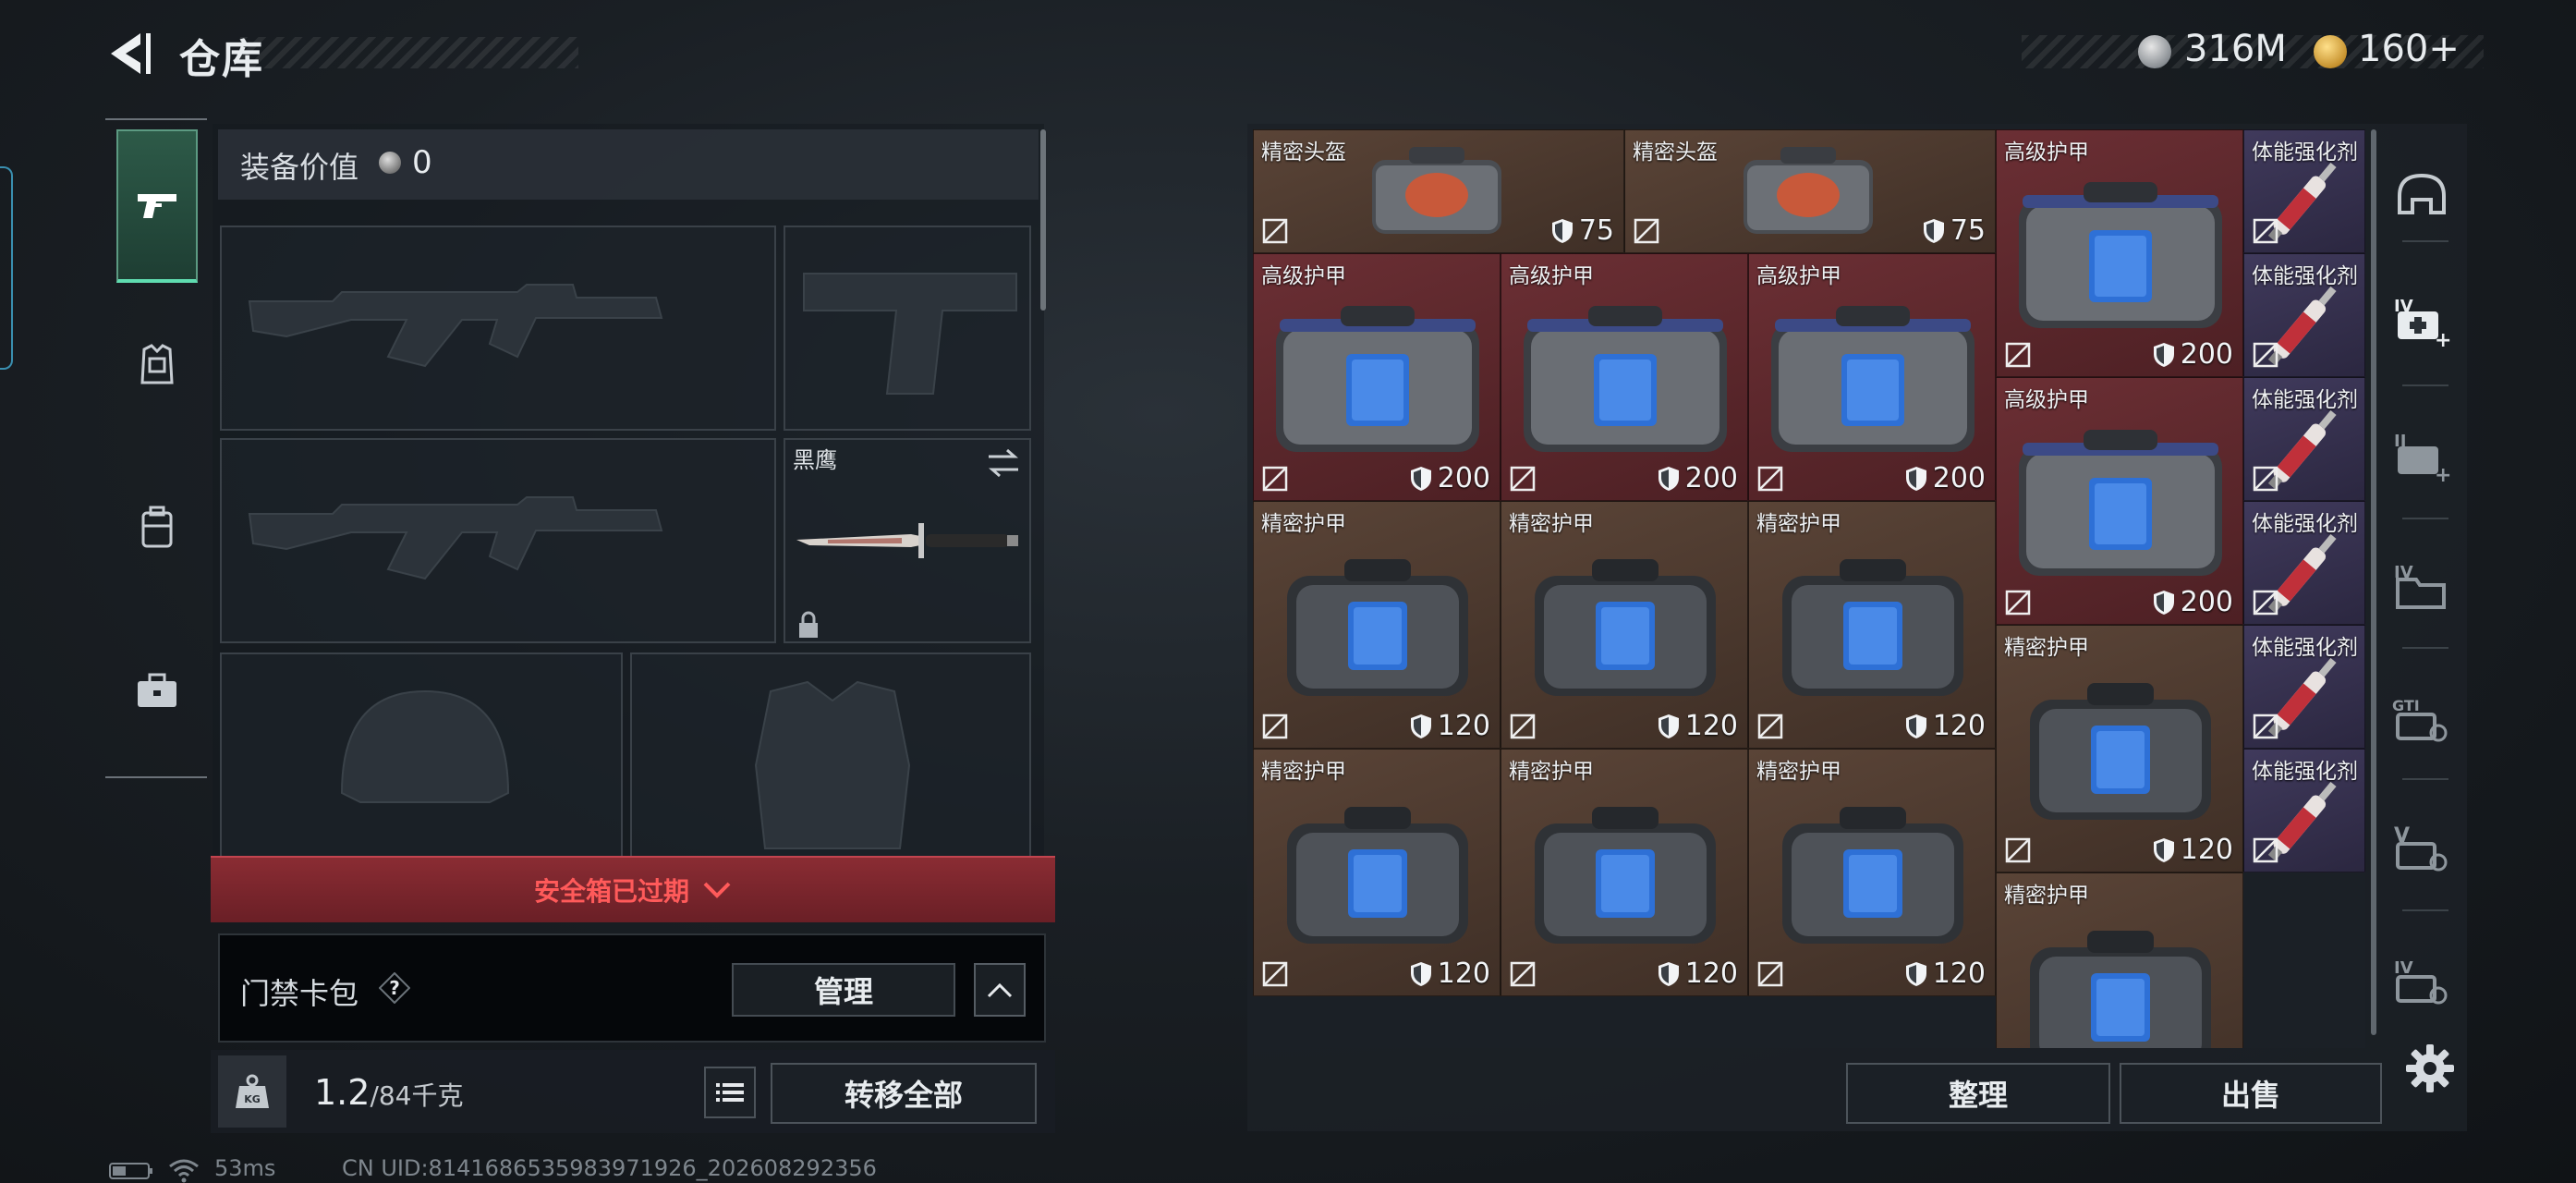 This screenshot has height=1183, width=2576. I want to click on manage-button: 管理, so click(843, 990).